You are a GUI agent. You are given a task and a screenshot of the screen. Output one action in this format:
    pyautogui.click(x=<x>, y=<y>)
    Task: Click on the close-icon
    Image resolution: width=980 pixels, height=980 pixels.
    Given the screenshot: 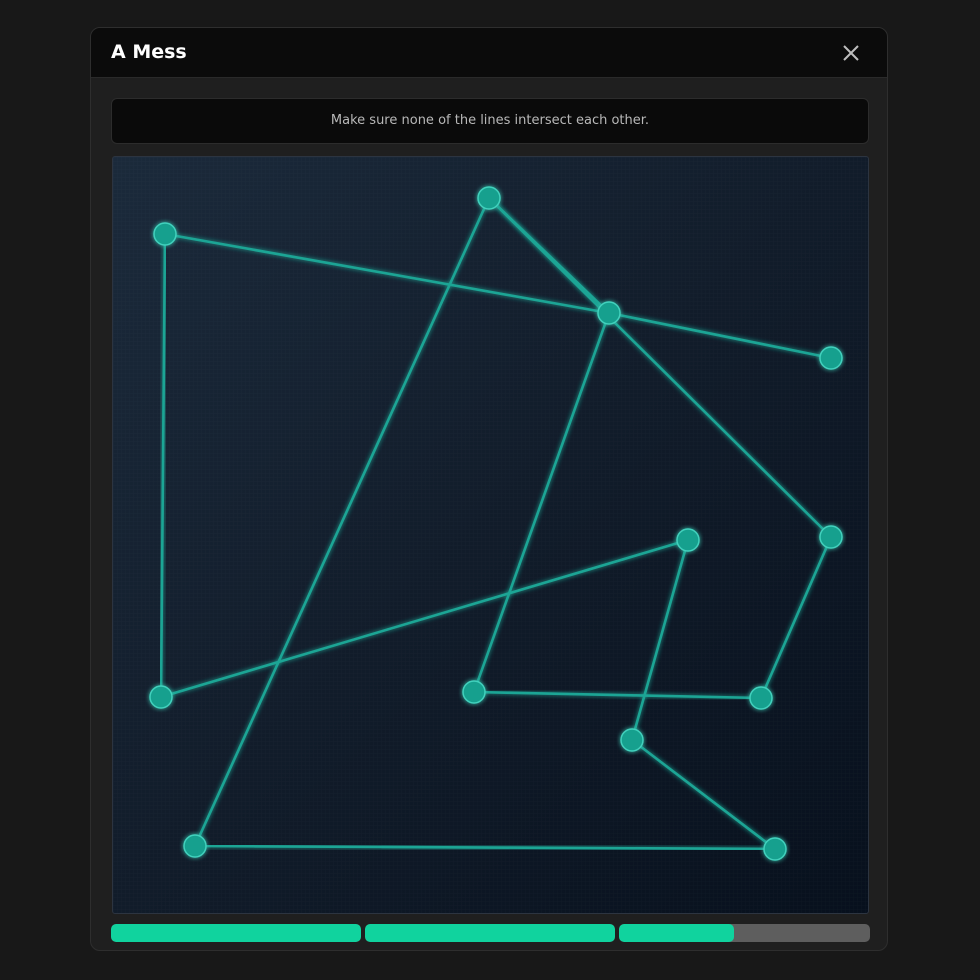 What is the action you would take?
    pyautogui.click(x=851, y=53)
    